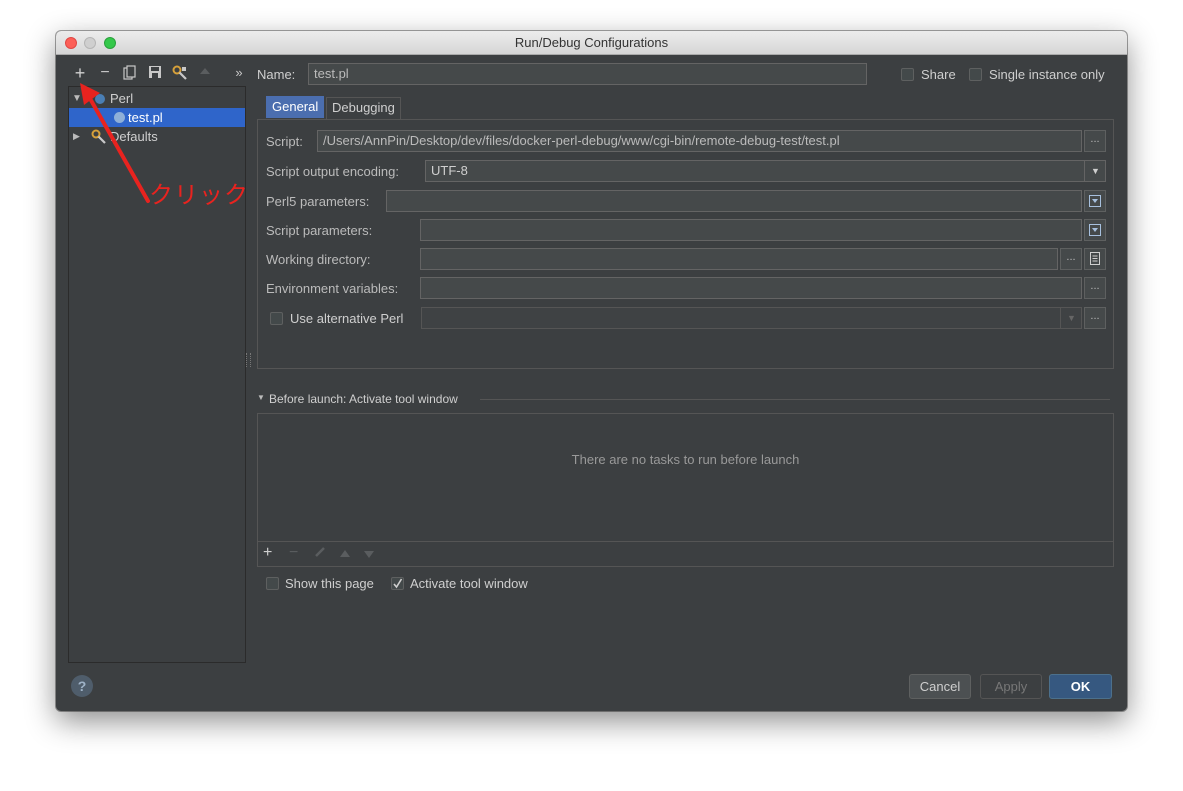 The height and width of the screenshot is (791, 1183). I want to click on script-params-label: Script parameters:, so click(319, 230).